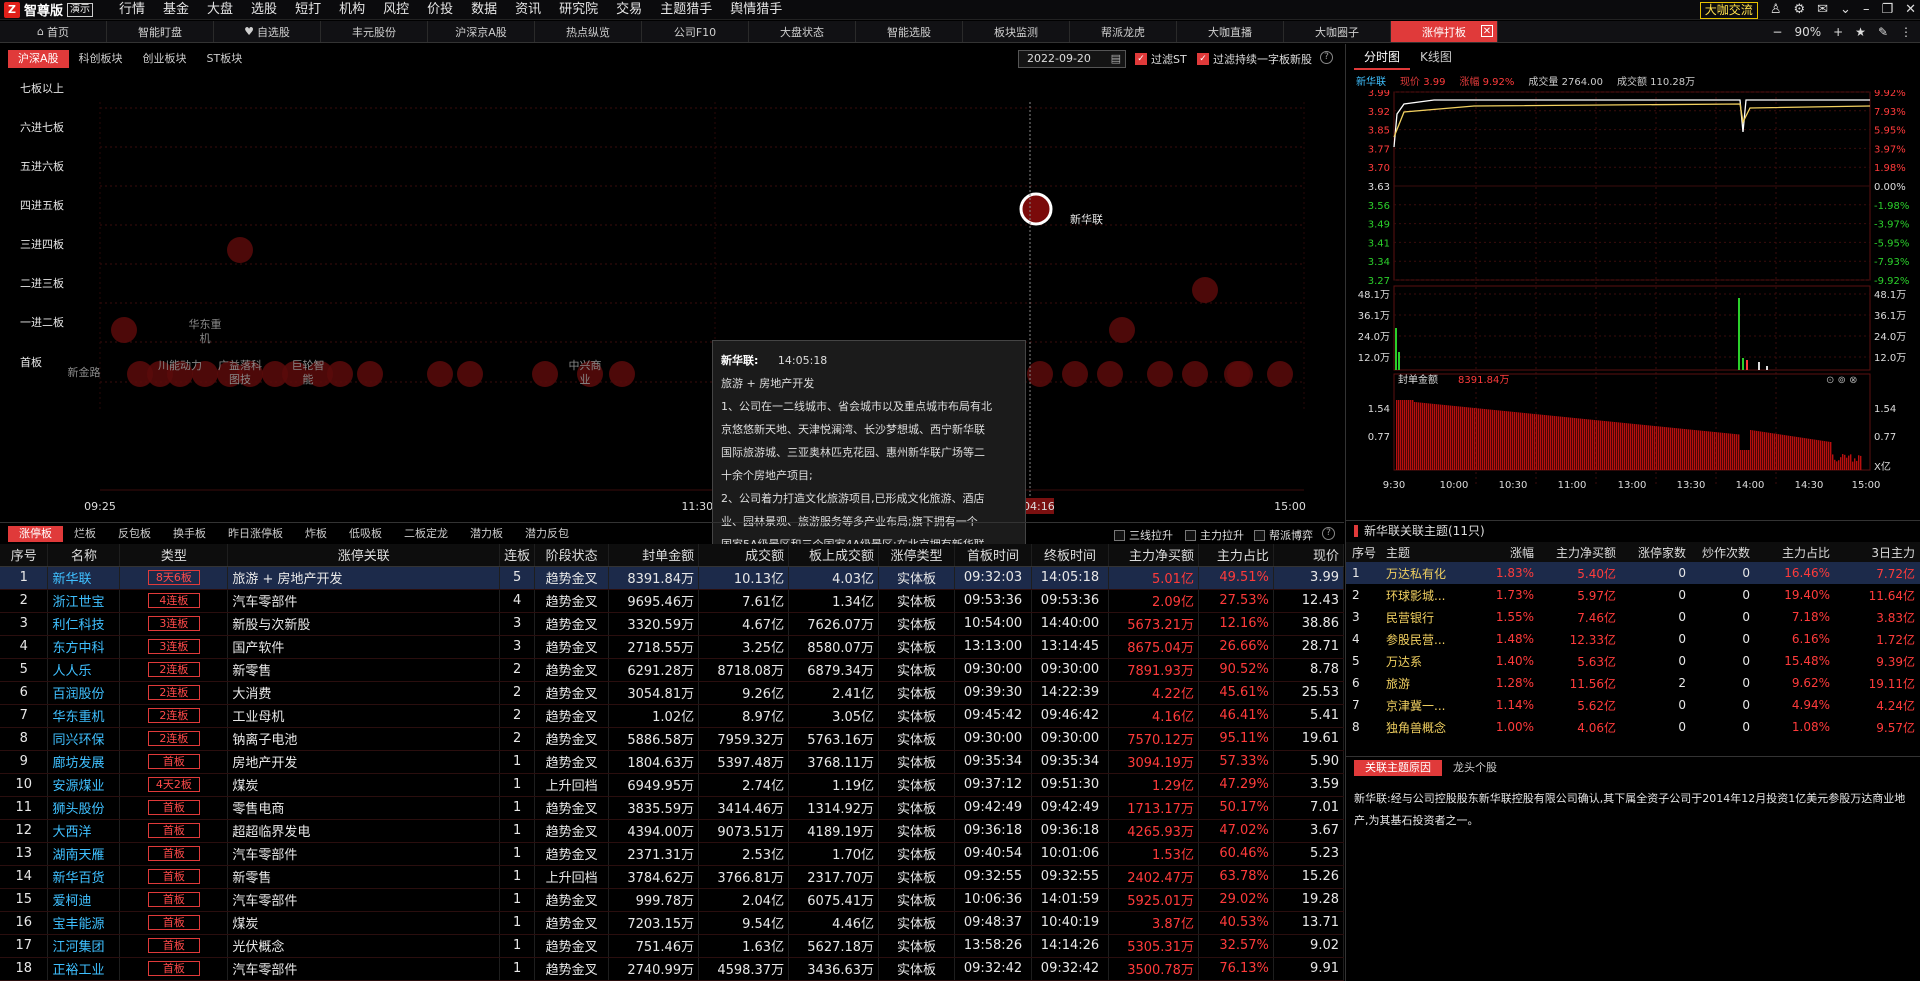 This screenshot has height=981, width=1920. Describe the element at coordinates (1878, 552) in the screenshot. I see `theme-col-header: 3日主力` at that location.